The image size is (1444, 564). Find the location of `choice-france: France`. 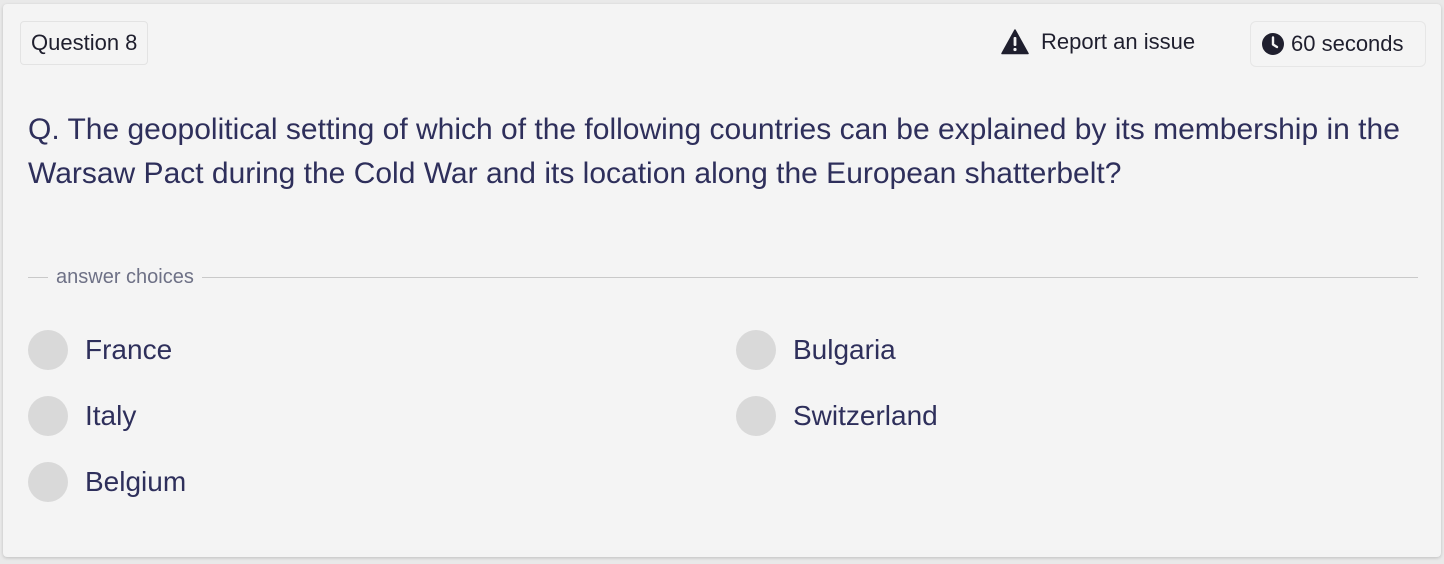

choice-france: France is located at coordinates (100, 350).